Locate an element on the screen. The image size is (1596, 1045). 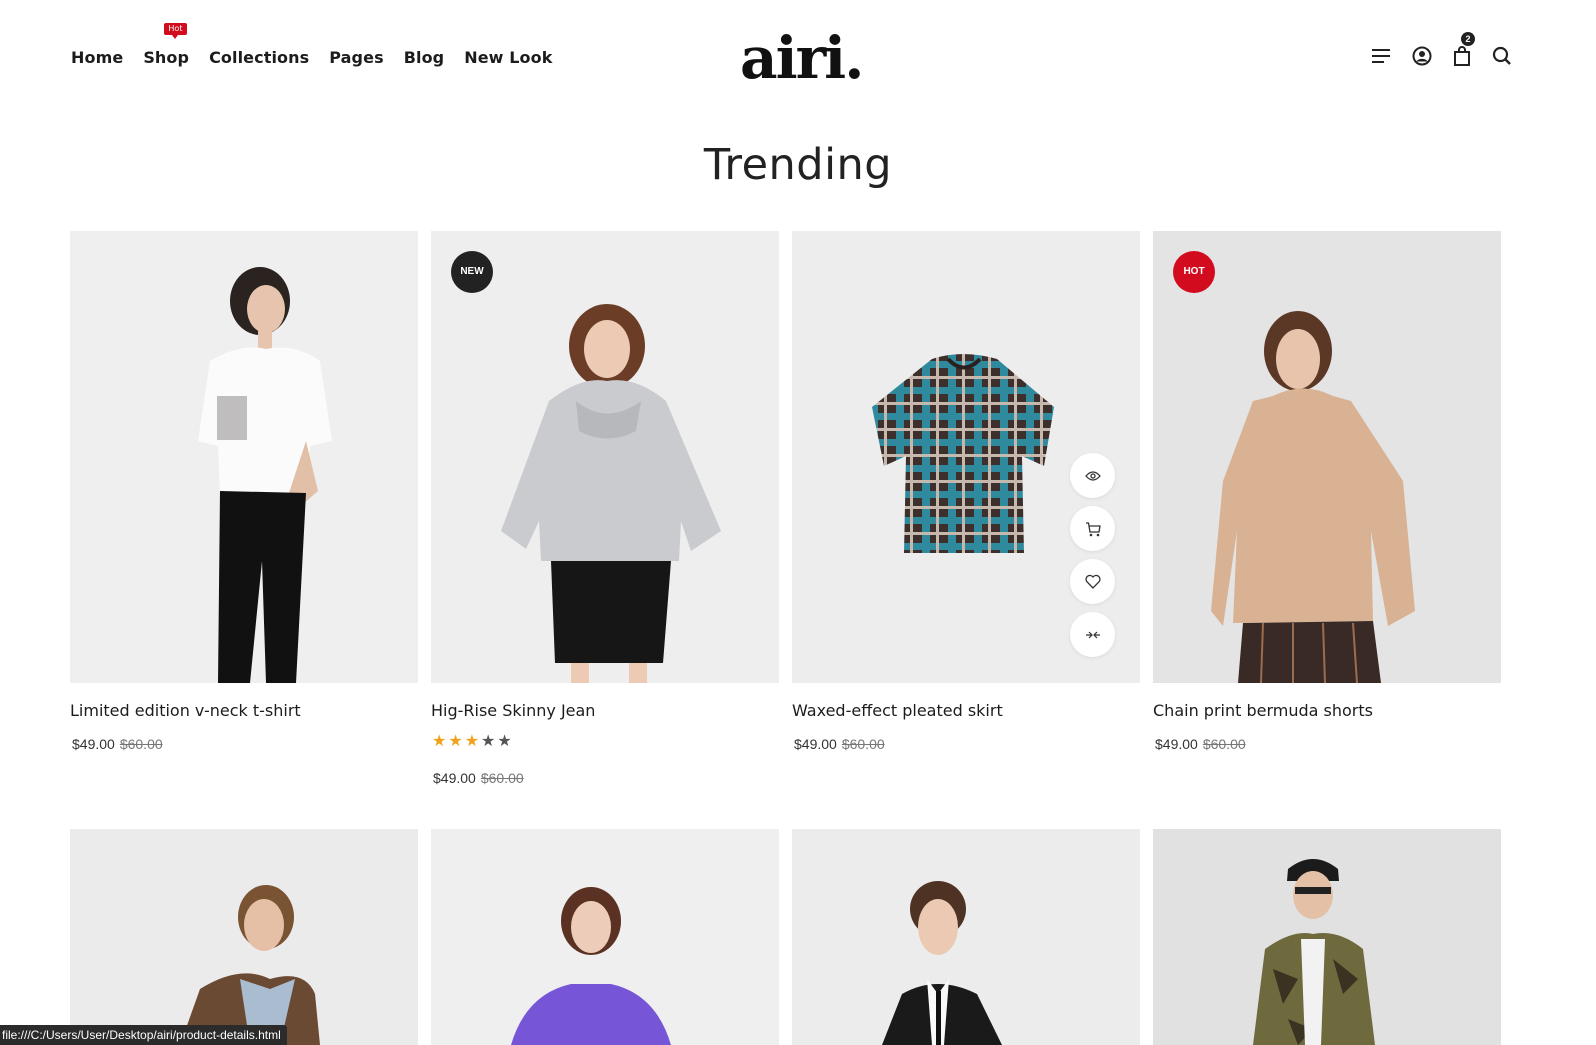
menu-lines-icon is located at coordinates (1382, 56).